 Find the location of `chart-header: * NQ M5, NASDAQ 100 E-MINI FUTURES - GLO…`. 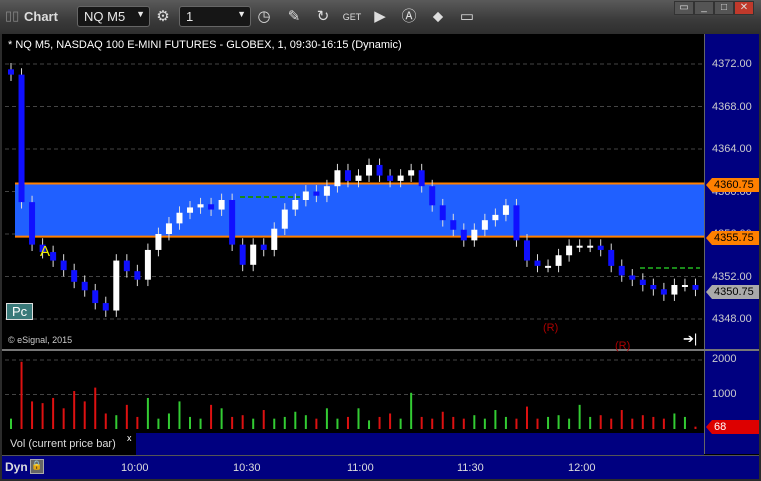

chart-header: * NQ M5, NASDAQ 100 E-MINI FUTURES - GLO… is located at coordinates (205, 45).